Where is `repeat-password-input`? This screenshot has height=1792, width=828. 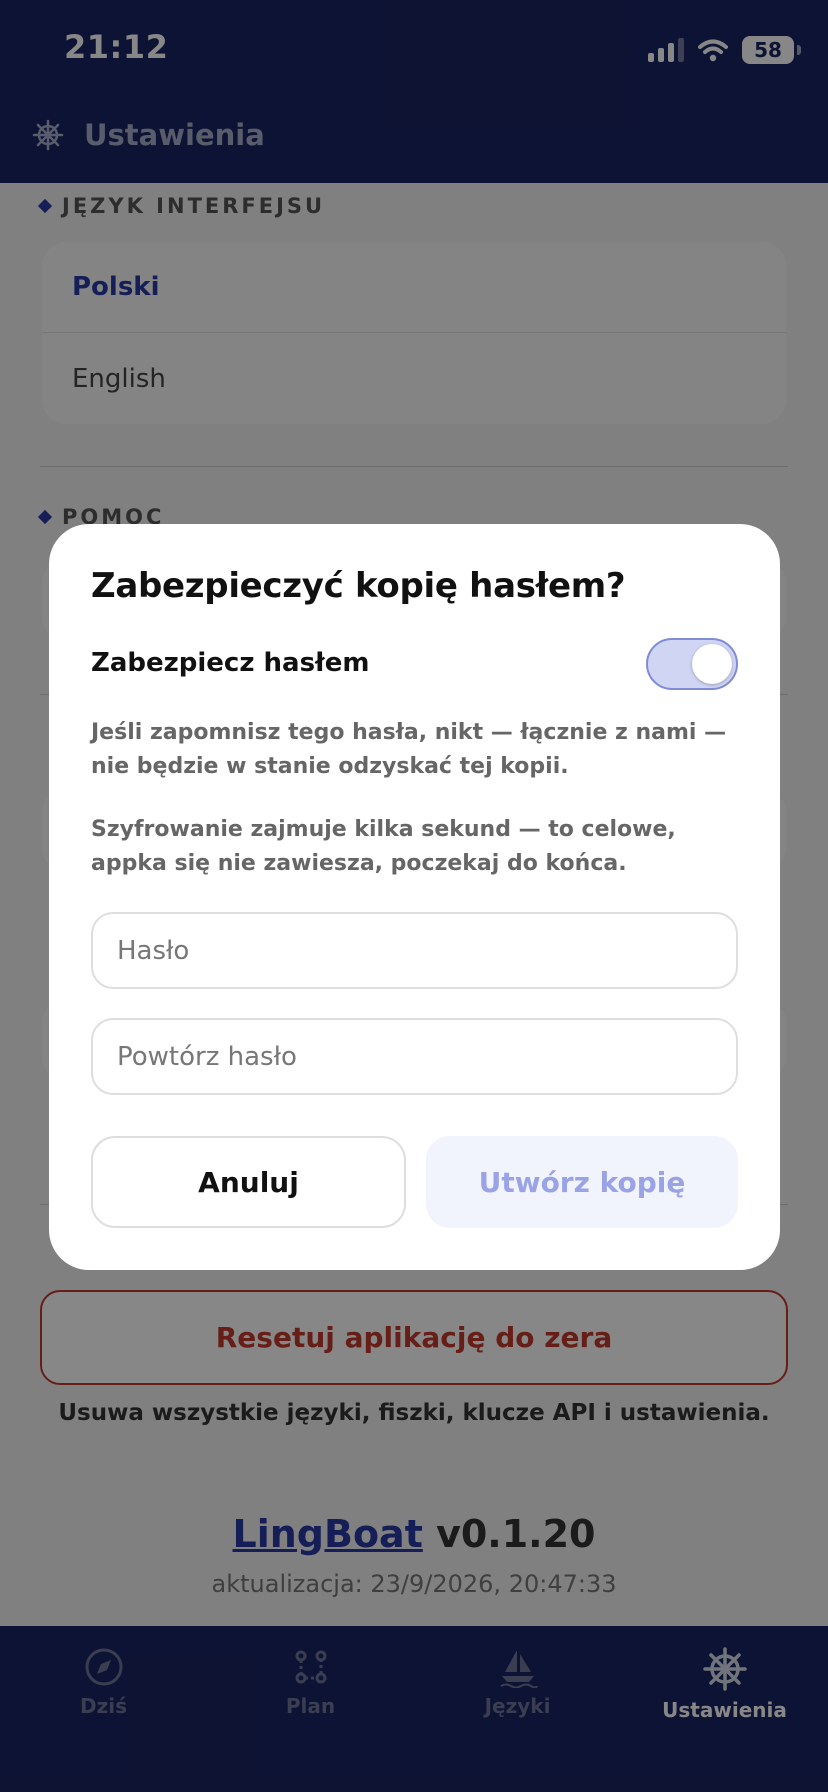
repeat-password-input is located at coordinates (414, 1056).